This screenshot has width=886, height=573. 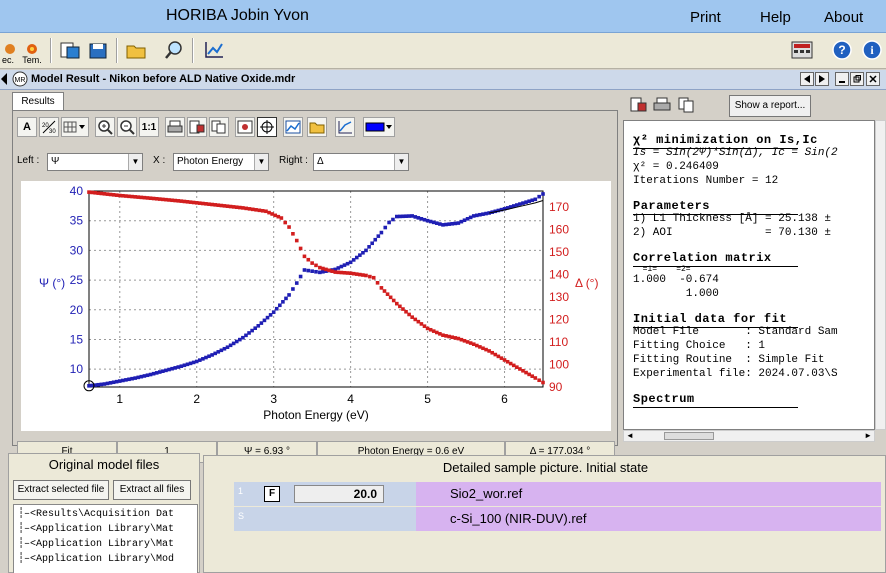 What do you see at coordinates (61, 490) in the screenshot?
I see `extract-selected-button: Extract selected file` at bounding box center [61, 490].